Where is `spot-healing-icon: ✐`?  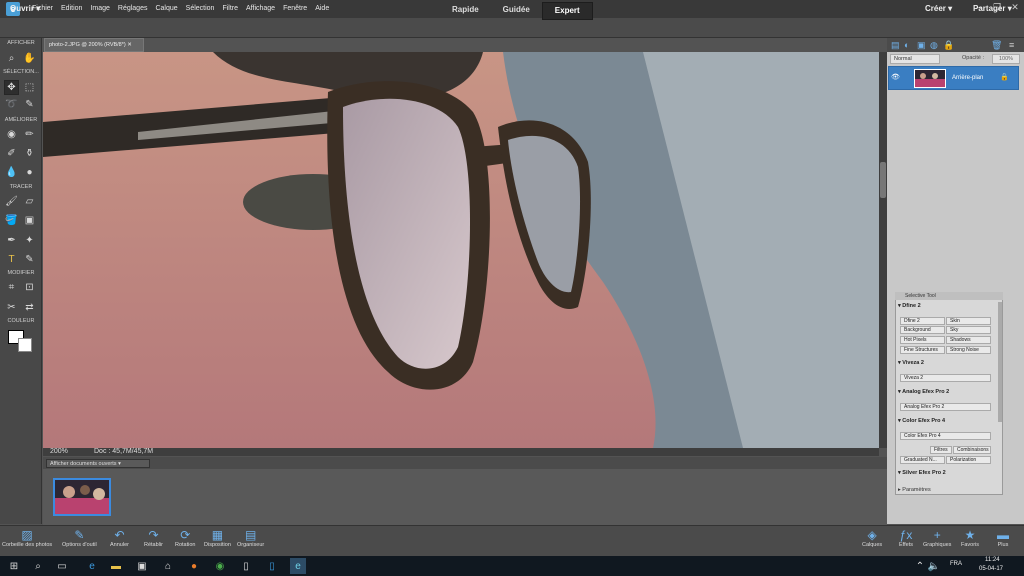 spot-healing-icon: ✐ is located at coordinates (11, 153).